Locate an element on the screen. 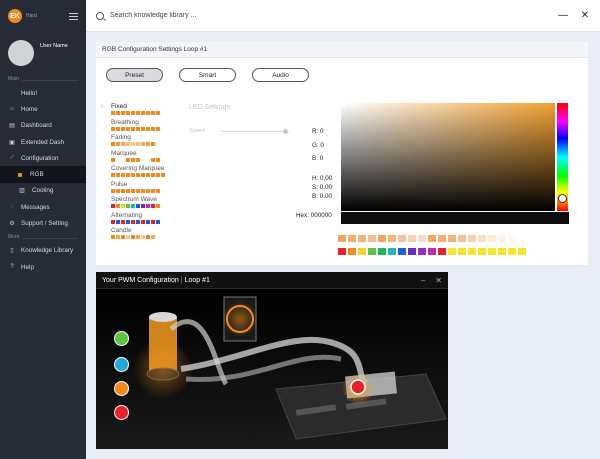 Image resolution: width=600 pixels, height=459 pixels. hamburger-menu-icon is located at coordinates (73, 16).